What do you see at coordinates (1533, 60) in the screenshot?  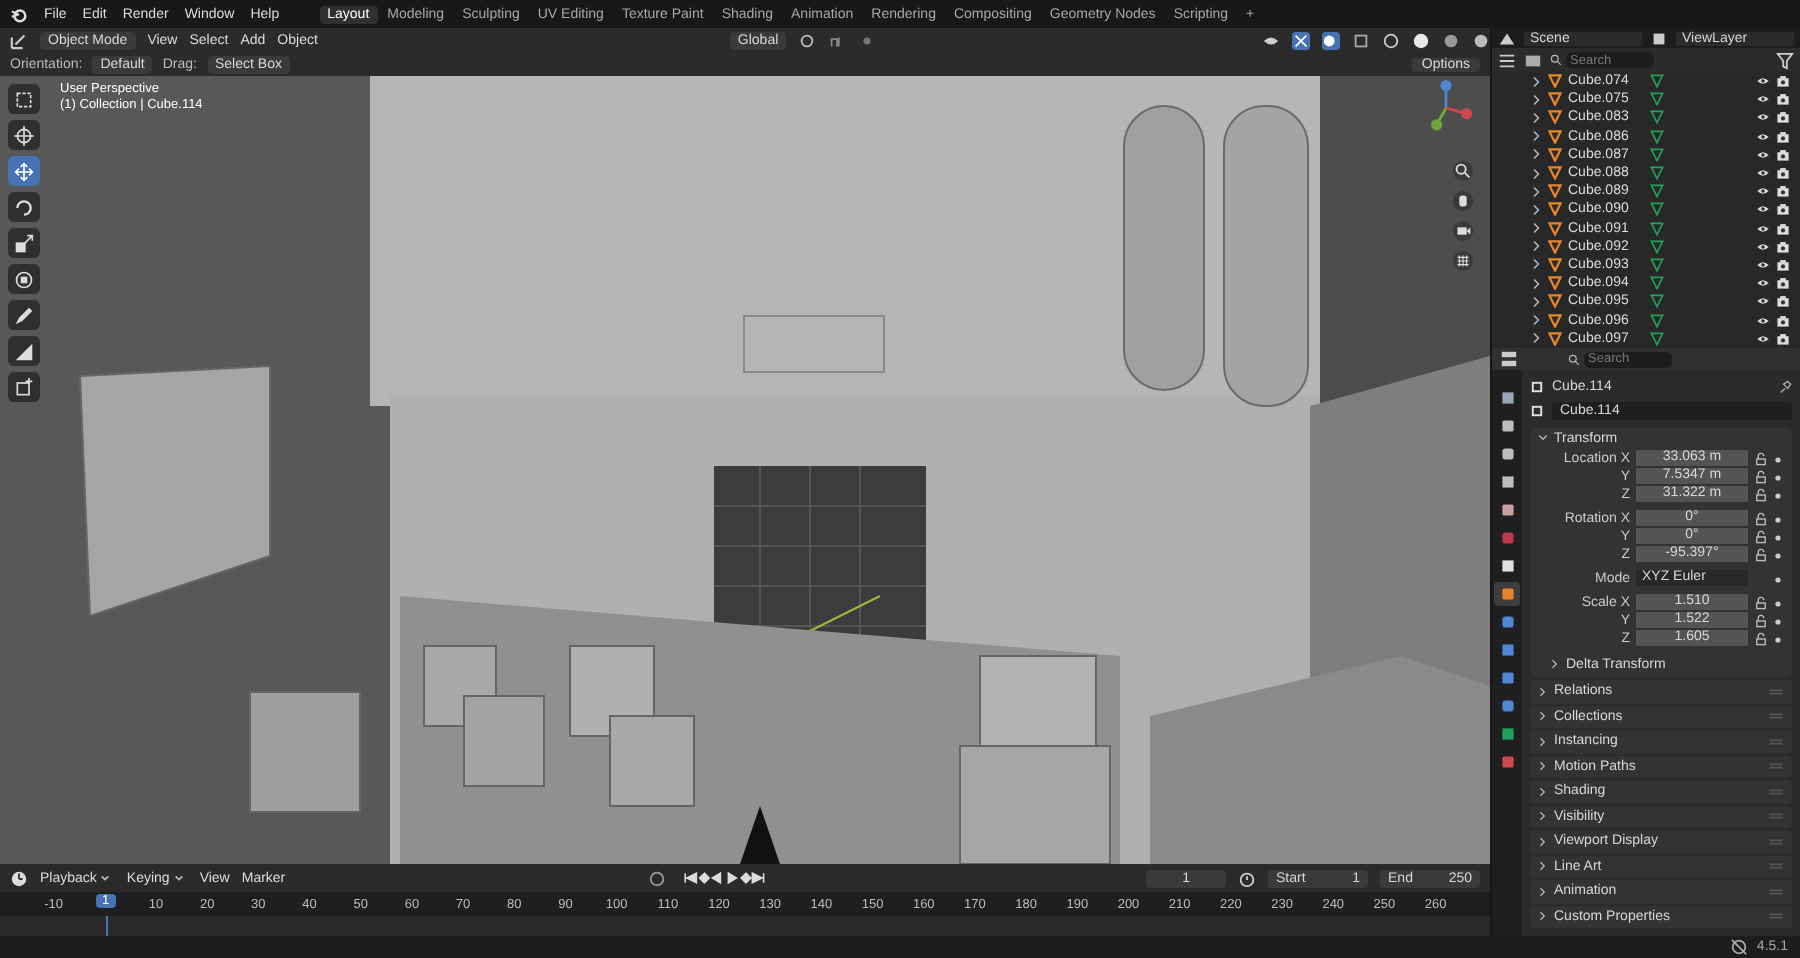 I see `display-mode-icon` at bounding box center [1533, 60].